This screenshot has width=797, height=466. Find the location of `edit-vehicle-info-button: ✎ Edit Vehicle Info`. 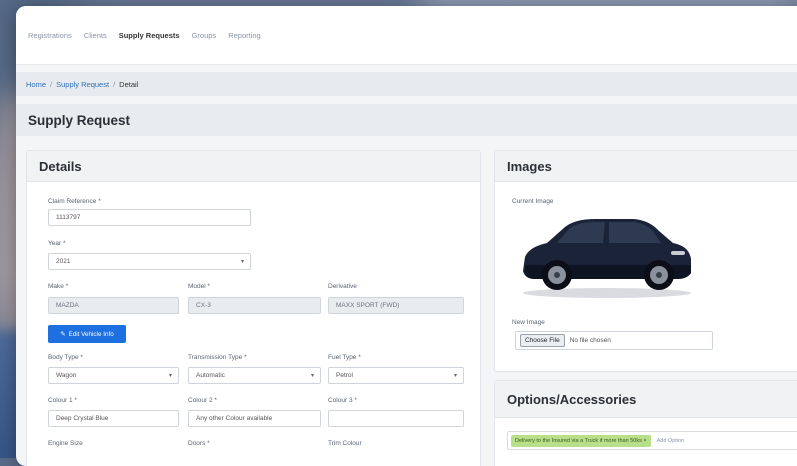

edit-vehicle-info-button: ✎ Edit Vehicle Info is located at coordinates (87, 334).